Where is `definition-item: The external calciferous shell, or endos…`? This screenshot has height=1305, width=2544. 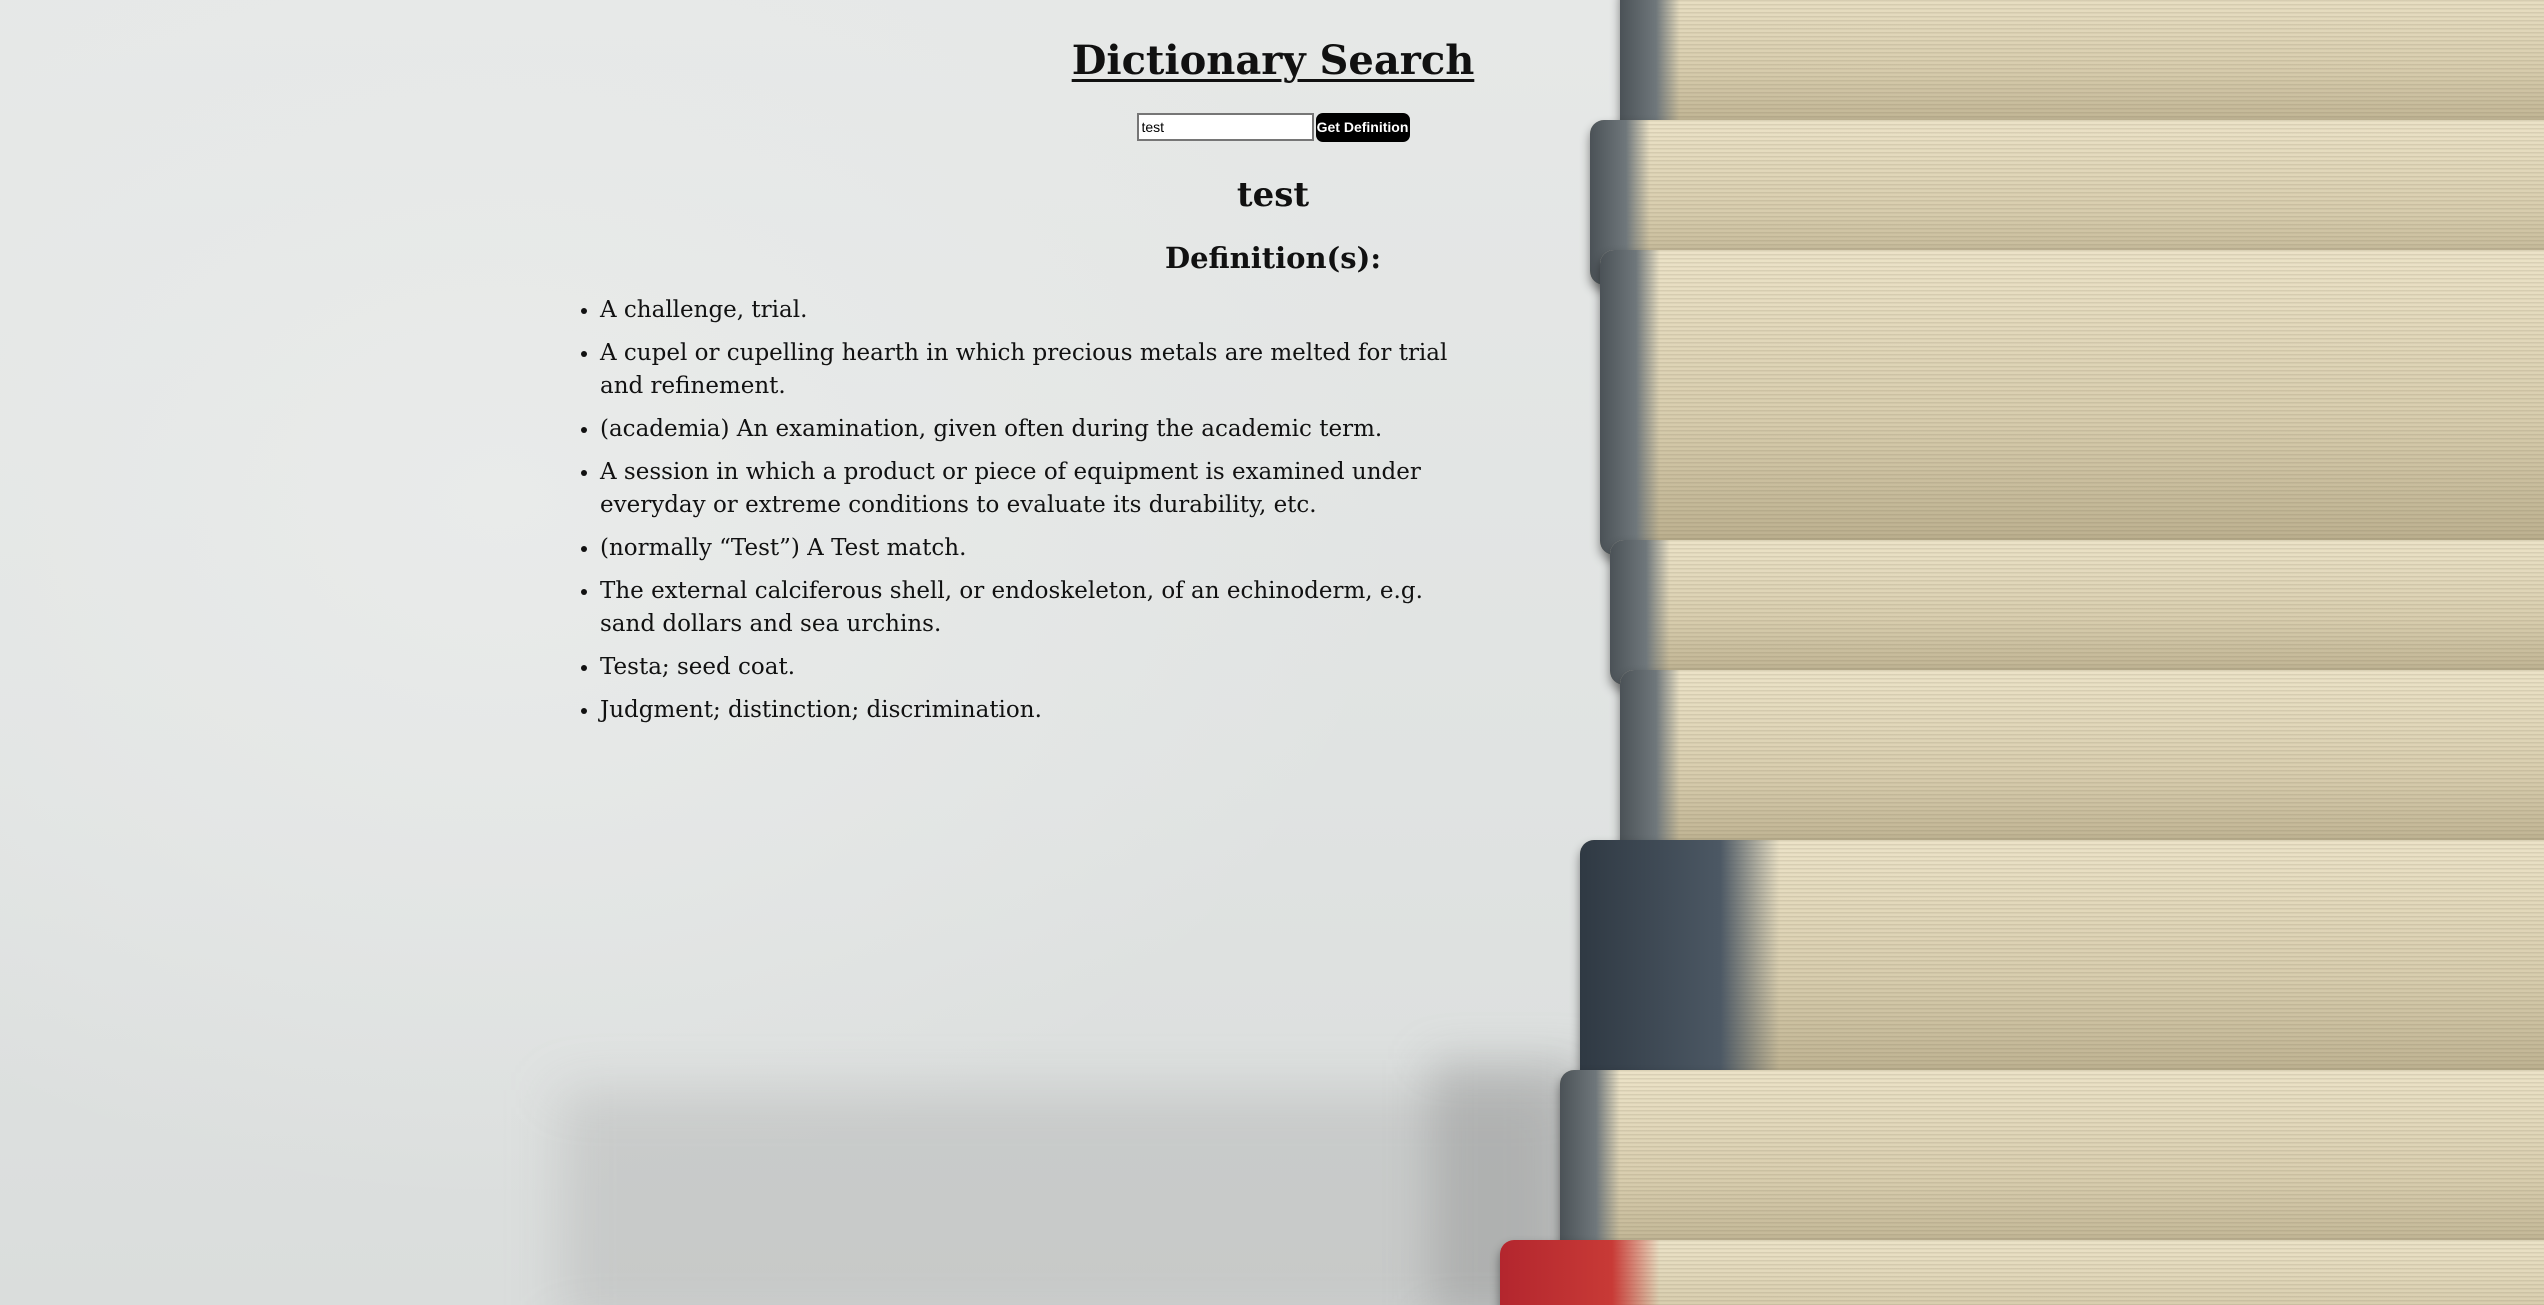 definition-item: The external calciferous shell, or endos… is located at coordinates (1035, 608).